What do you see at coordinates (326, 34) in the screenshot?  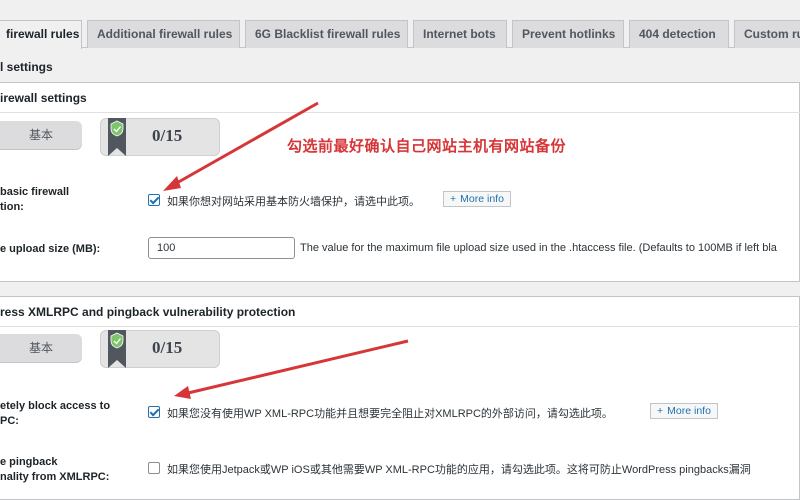 I see `tab-6g-blacklist: 6G Blacklist firewall rules` at bounding box center [326, 34].